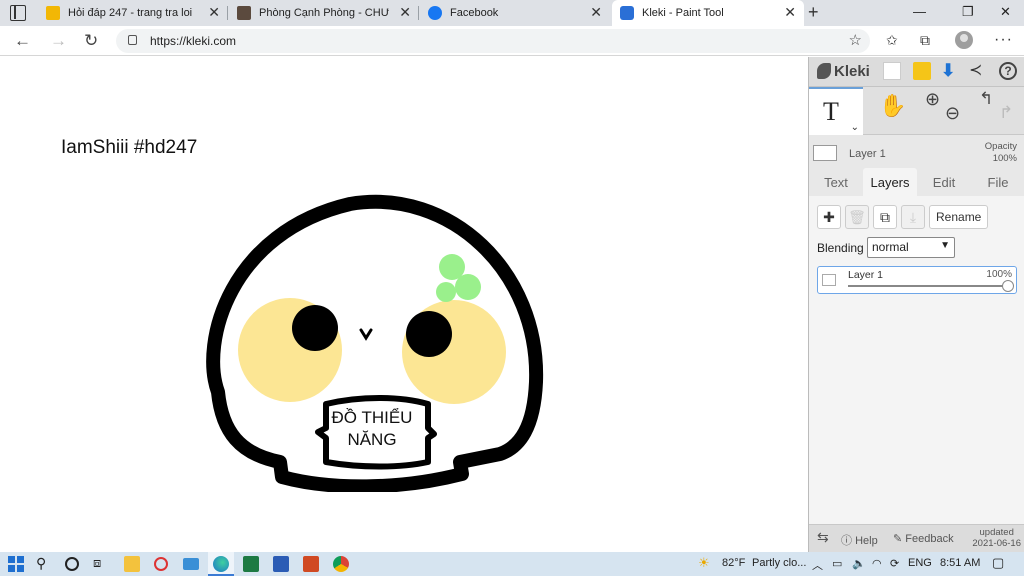 Image resolution: width=1024 pixels, height=576 pixels. What do you see at coordinates (944, 182) in the screenshot?
I see `tab-edit: Edit` at bounding box center [944, 182].